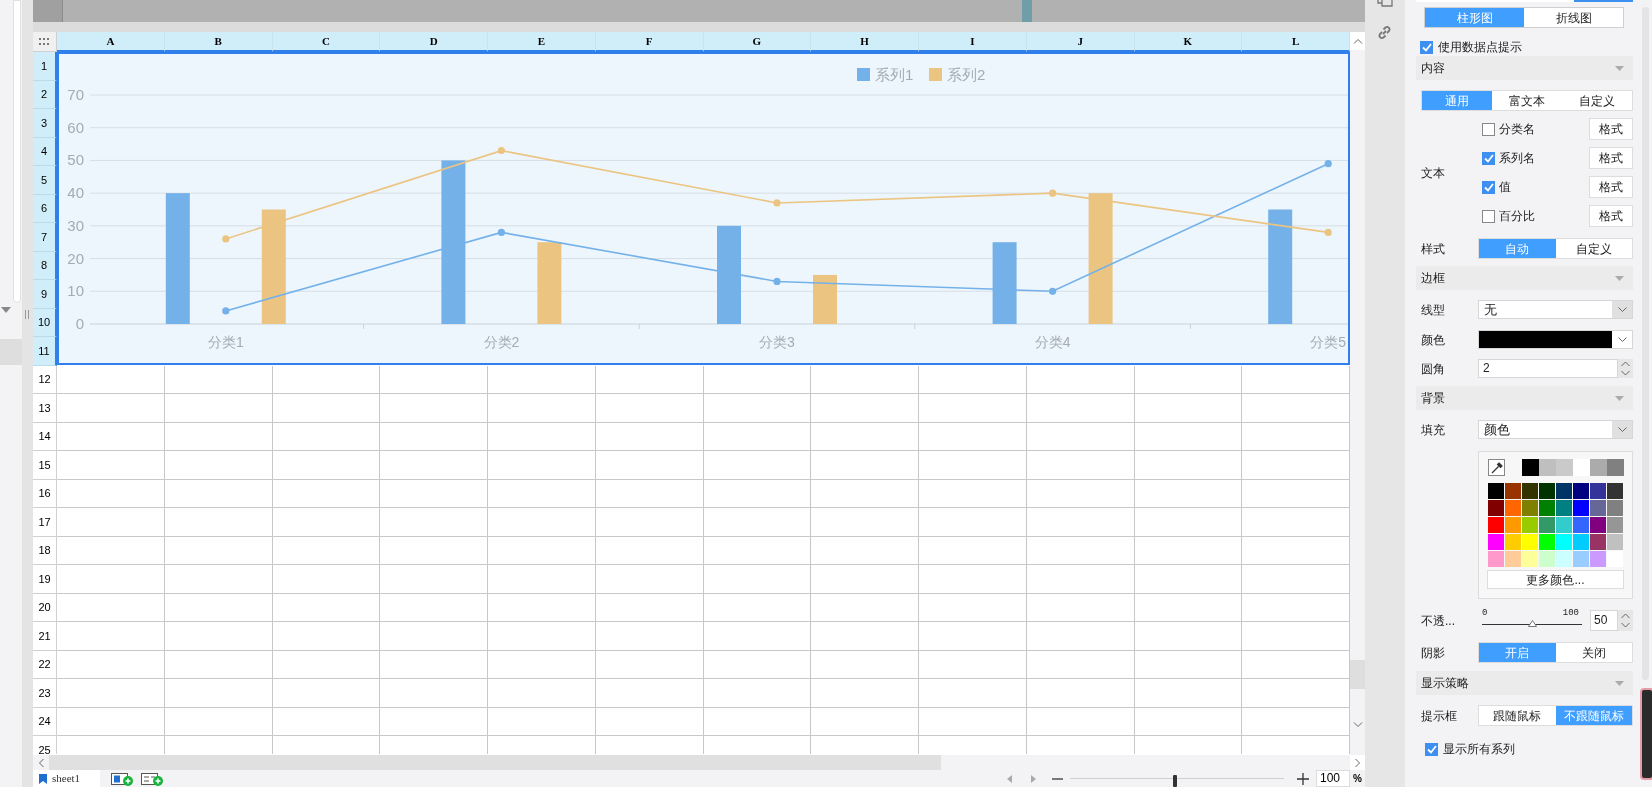  Describe the element at coordinates (45, 265) in the screenshot. I see `row-header: 8` at that location.